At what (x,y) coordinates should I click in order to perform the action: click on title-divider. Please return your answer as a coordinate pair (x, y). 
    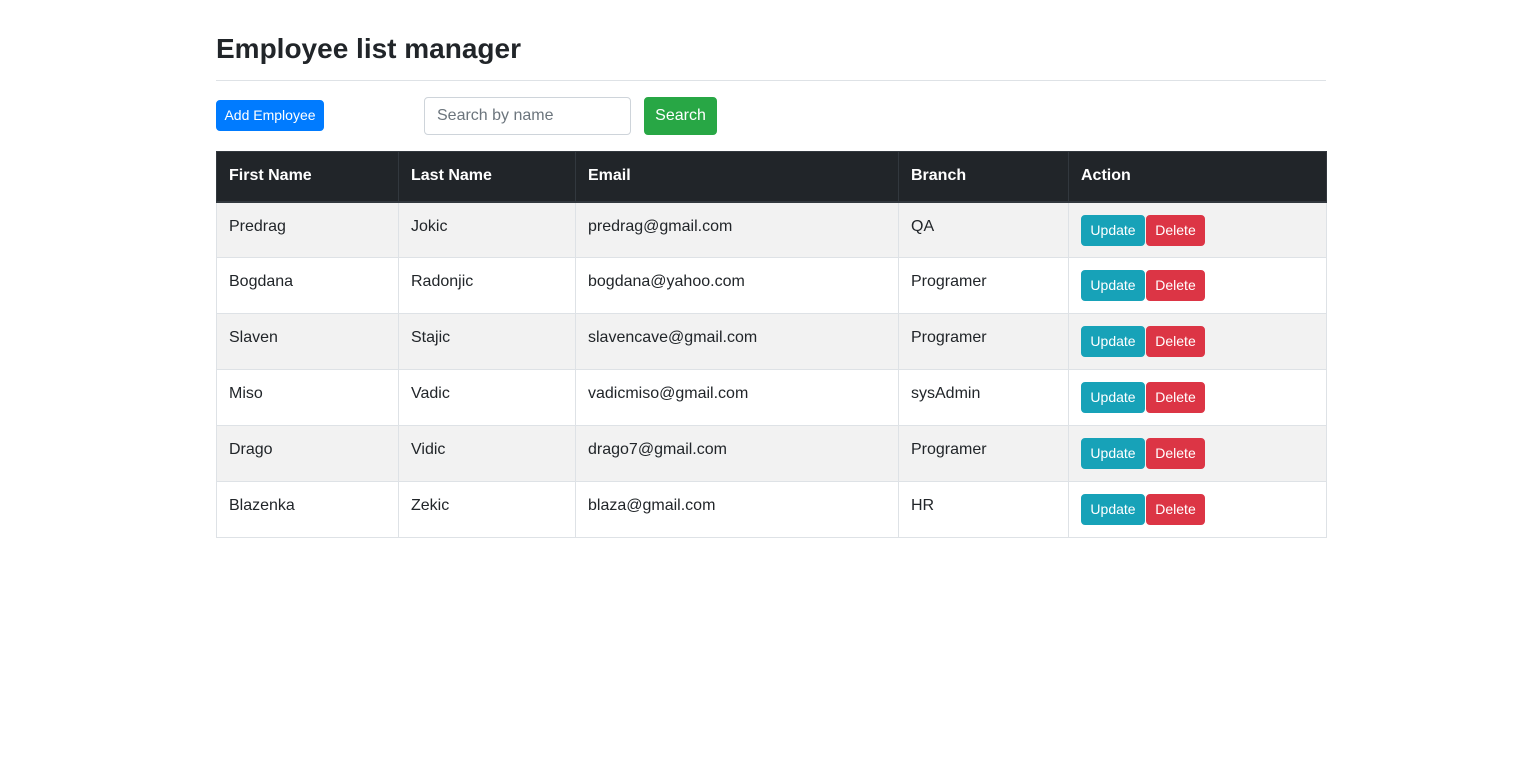
    Looking at the image, I should click on (771, 80).